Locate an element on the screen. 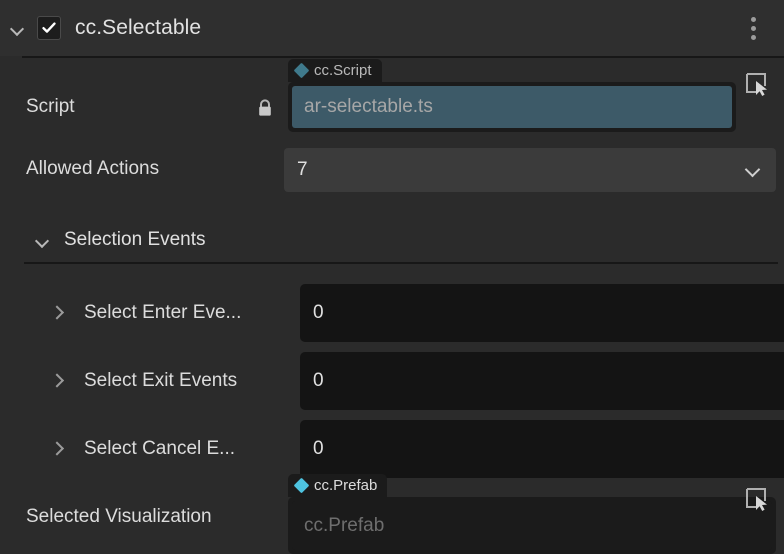  select-cancel-events-row: Select Cancel E... 0 is located at coordinates (392, 449).